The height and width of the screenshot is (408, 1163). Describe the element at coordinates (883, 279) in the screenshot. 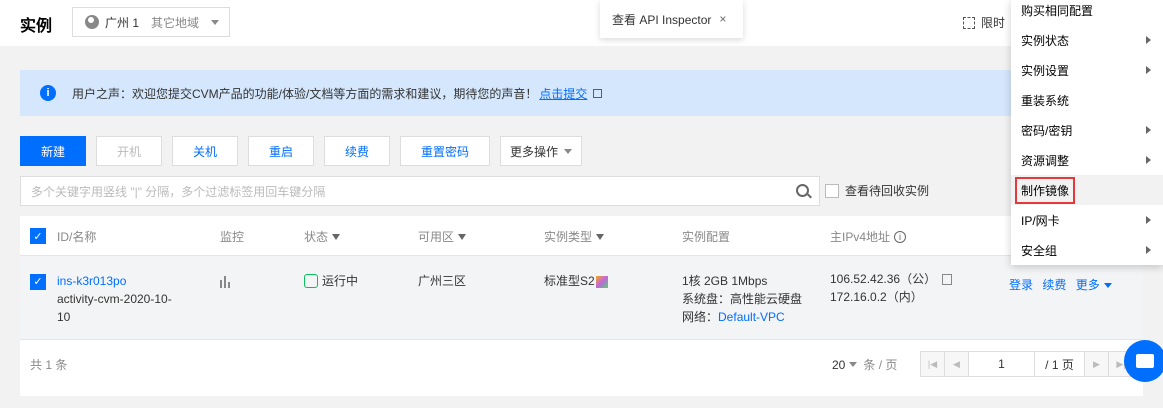

I see `ip-public: 106.52.42.36（公）` at that location.